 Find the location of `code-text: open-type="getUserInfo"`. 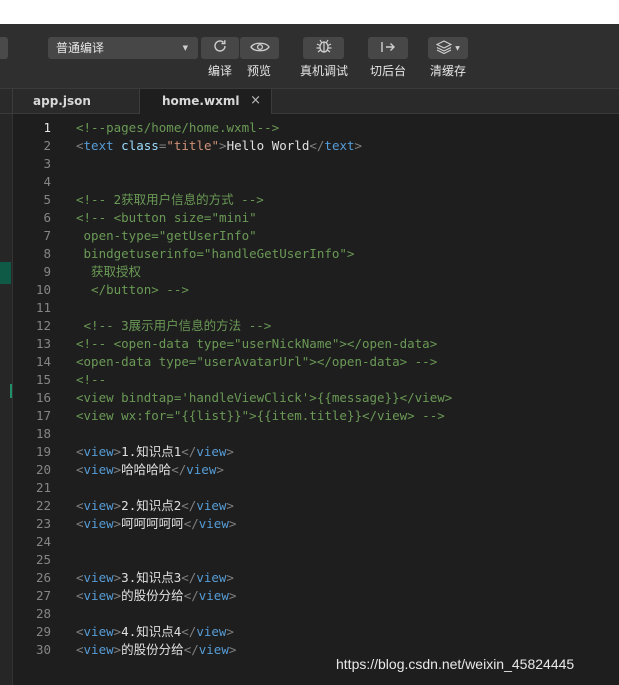

code-text: open-type="getUserInfo" is located at coordinates (166, 236).